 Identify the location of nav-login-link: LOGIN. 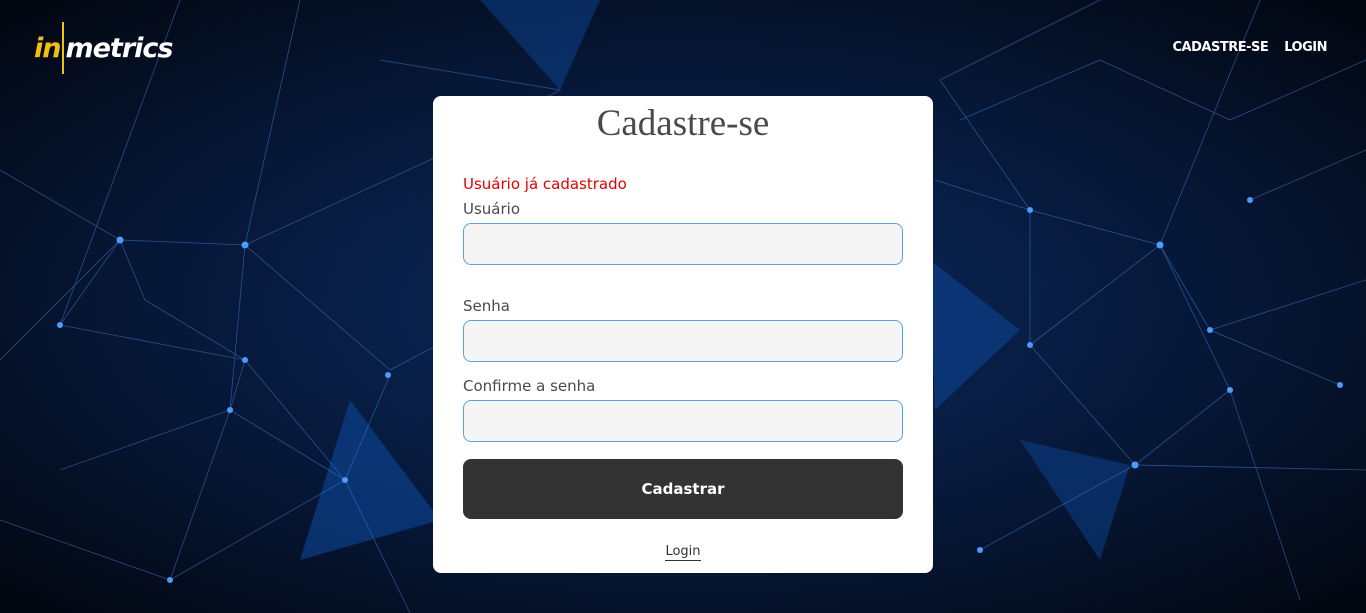
(1305, 47).